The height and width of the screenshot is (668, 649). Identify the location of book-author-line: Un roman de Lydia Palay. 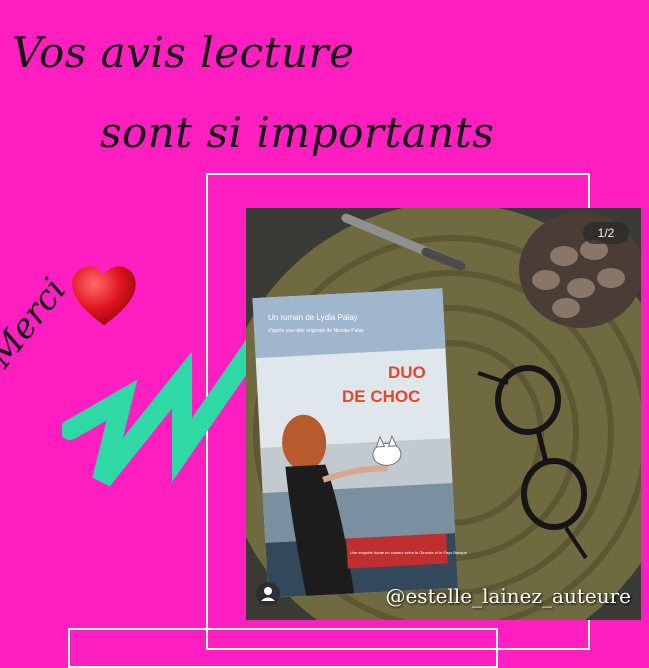
(313, 317).